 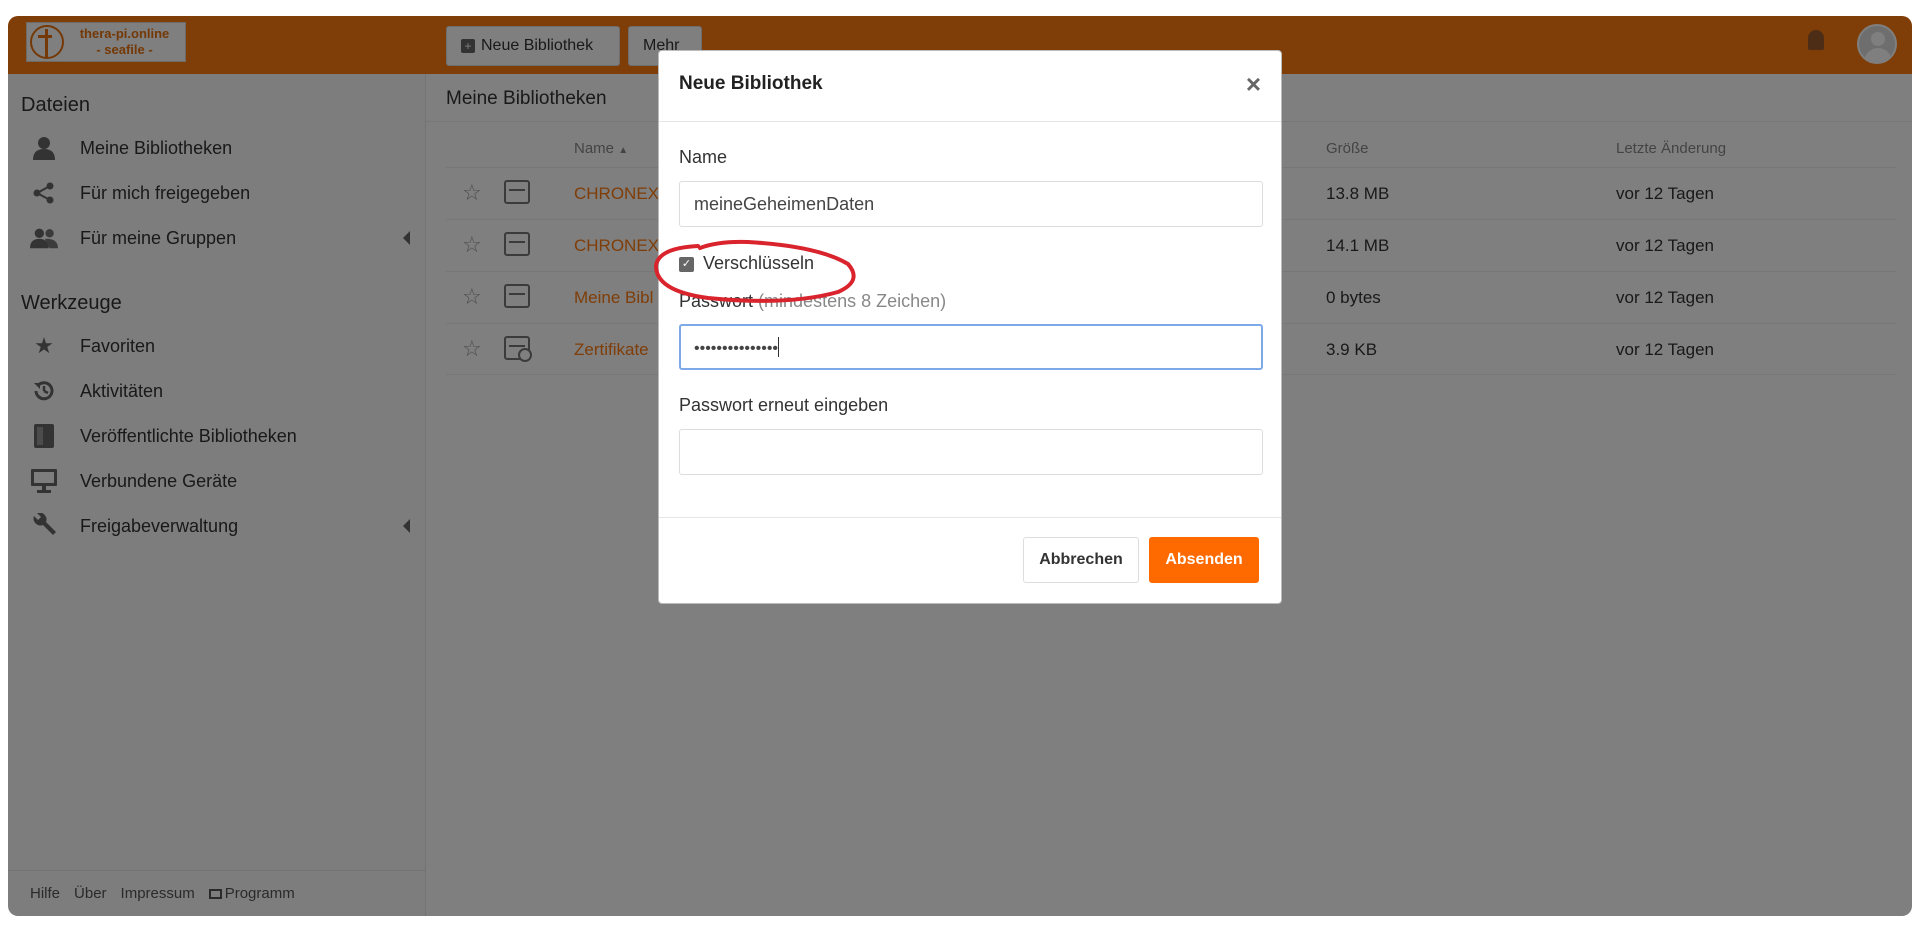 What do you see at coordinates (970, 121) in the screenshot?
I see `dialog-header-divider` at bounding box center [970, 121].